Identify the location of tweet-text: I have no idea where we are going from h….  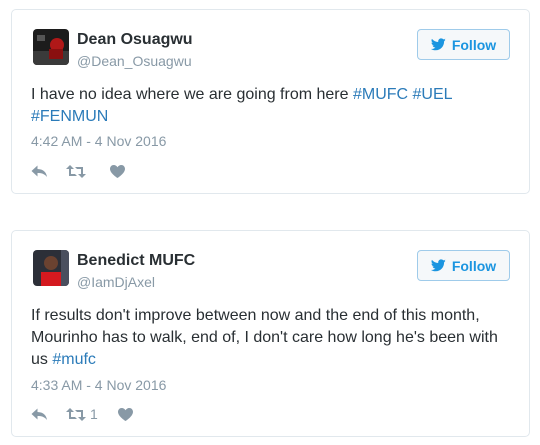
(270, 106).